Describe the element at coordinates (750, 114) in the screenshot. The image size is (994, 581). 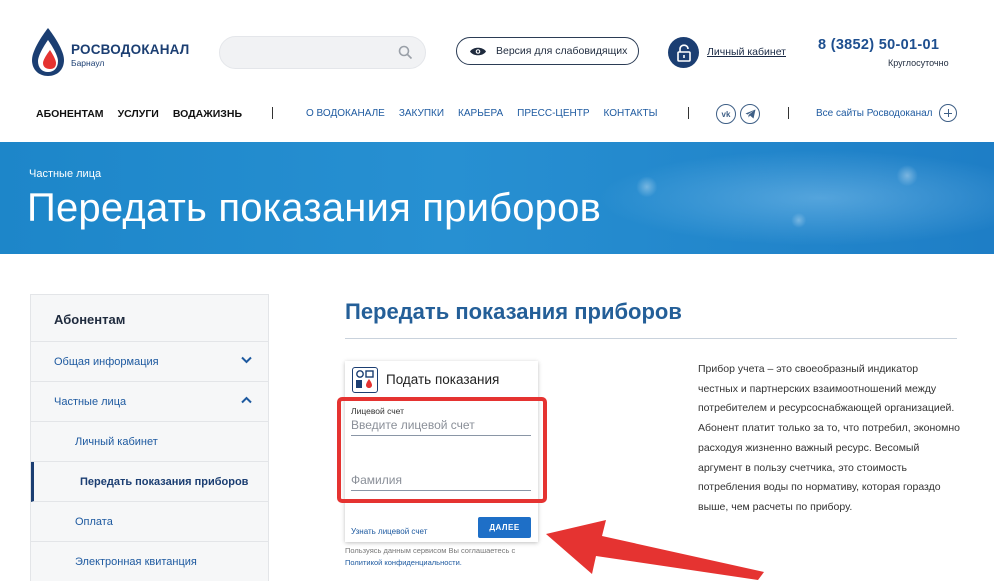
I see `telegram-icon` at that location.